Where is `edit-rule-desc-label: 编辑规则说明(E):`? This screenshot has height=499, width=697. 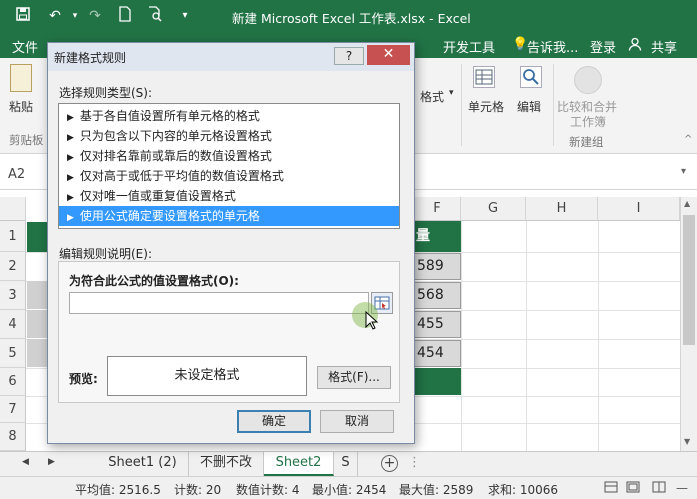
edit-rule-desc-label: 编辑规则说明(E): is located at coordinates (105, 254).